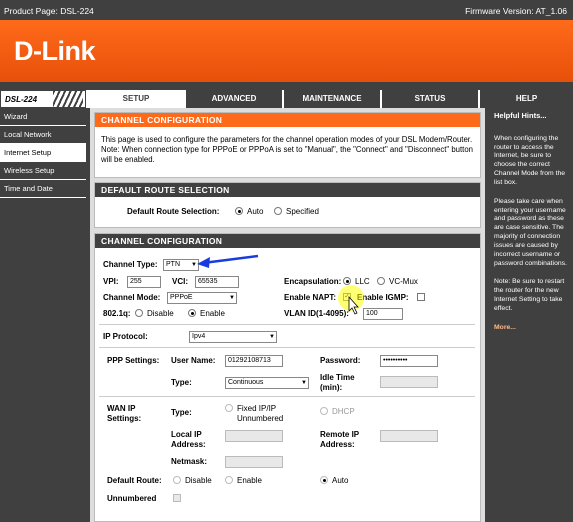 Image resolution: width=573 pixels, height=522 pixels. Describe the element at coordinates (383, 297) in the screenshot. I see `enable-igmp-label: Enable IGMP:` at that location.